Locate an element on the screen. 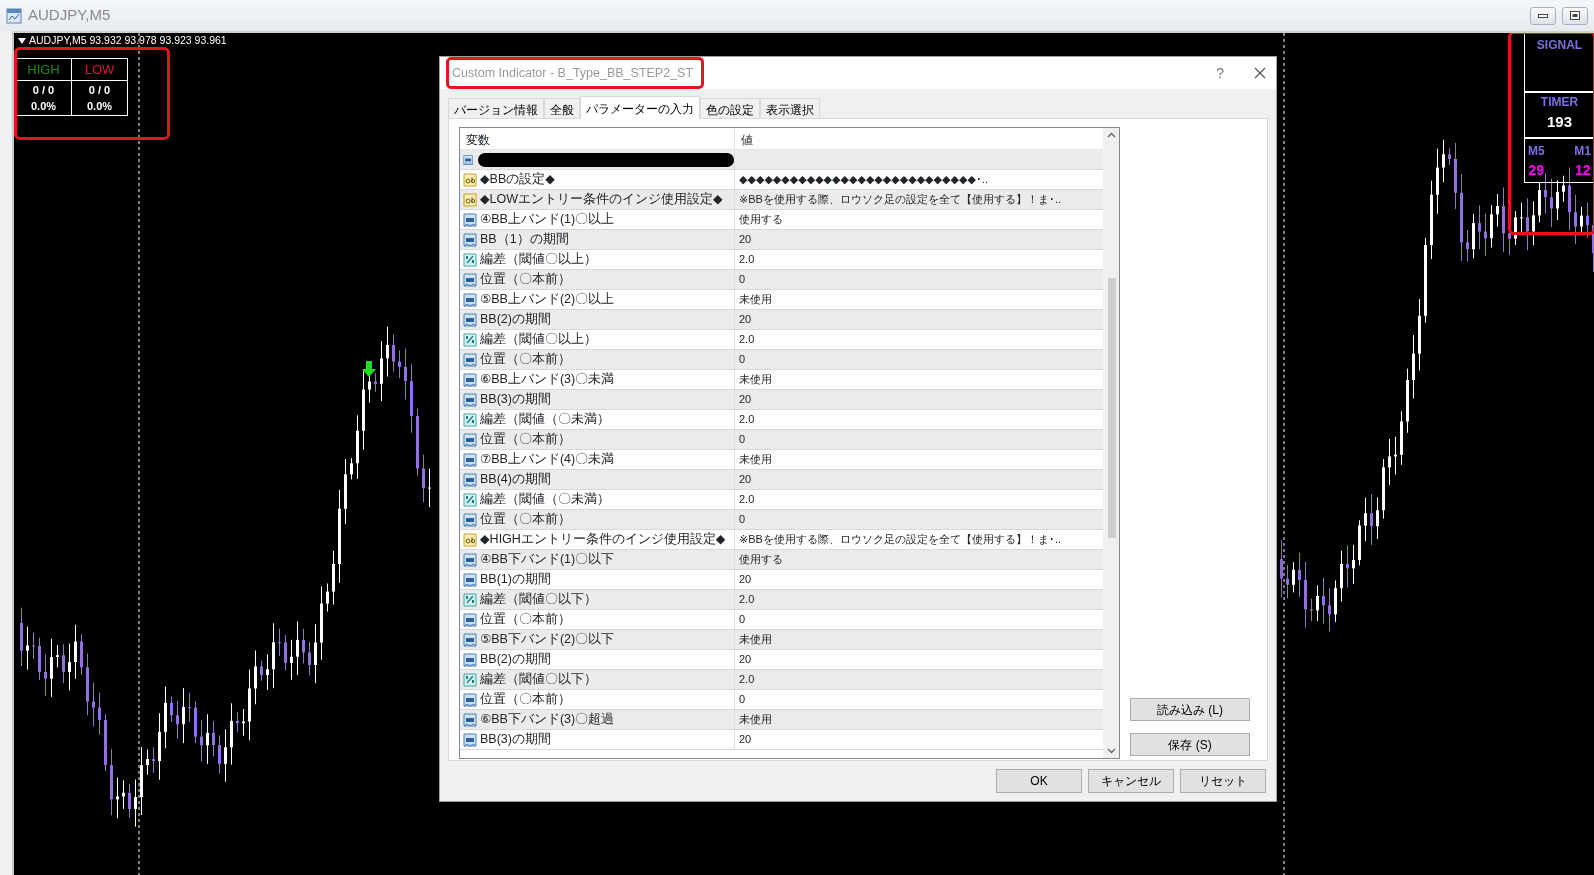 This screenshot has height=875, width=1594. parameter-name: ⑤BB上バンド(2)〇以上 is located at coordinates (547, 300).